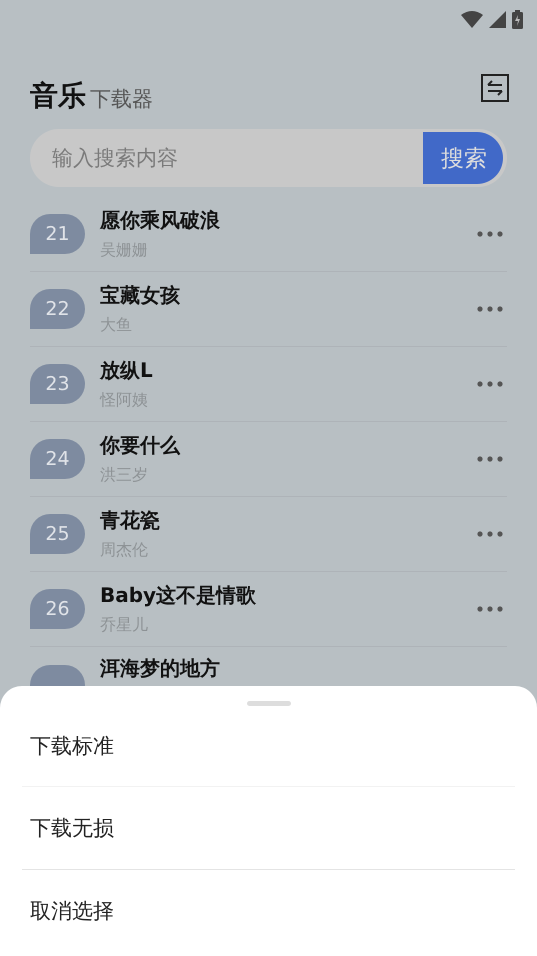 The image size is (537, 956). What do you see at coordinates (130, 520) in the screenshot?
I see `song-title: 青花瓷` at bounding box center [130, 520].